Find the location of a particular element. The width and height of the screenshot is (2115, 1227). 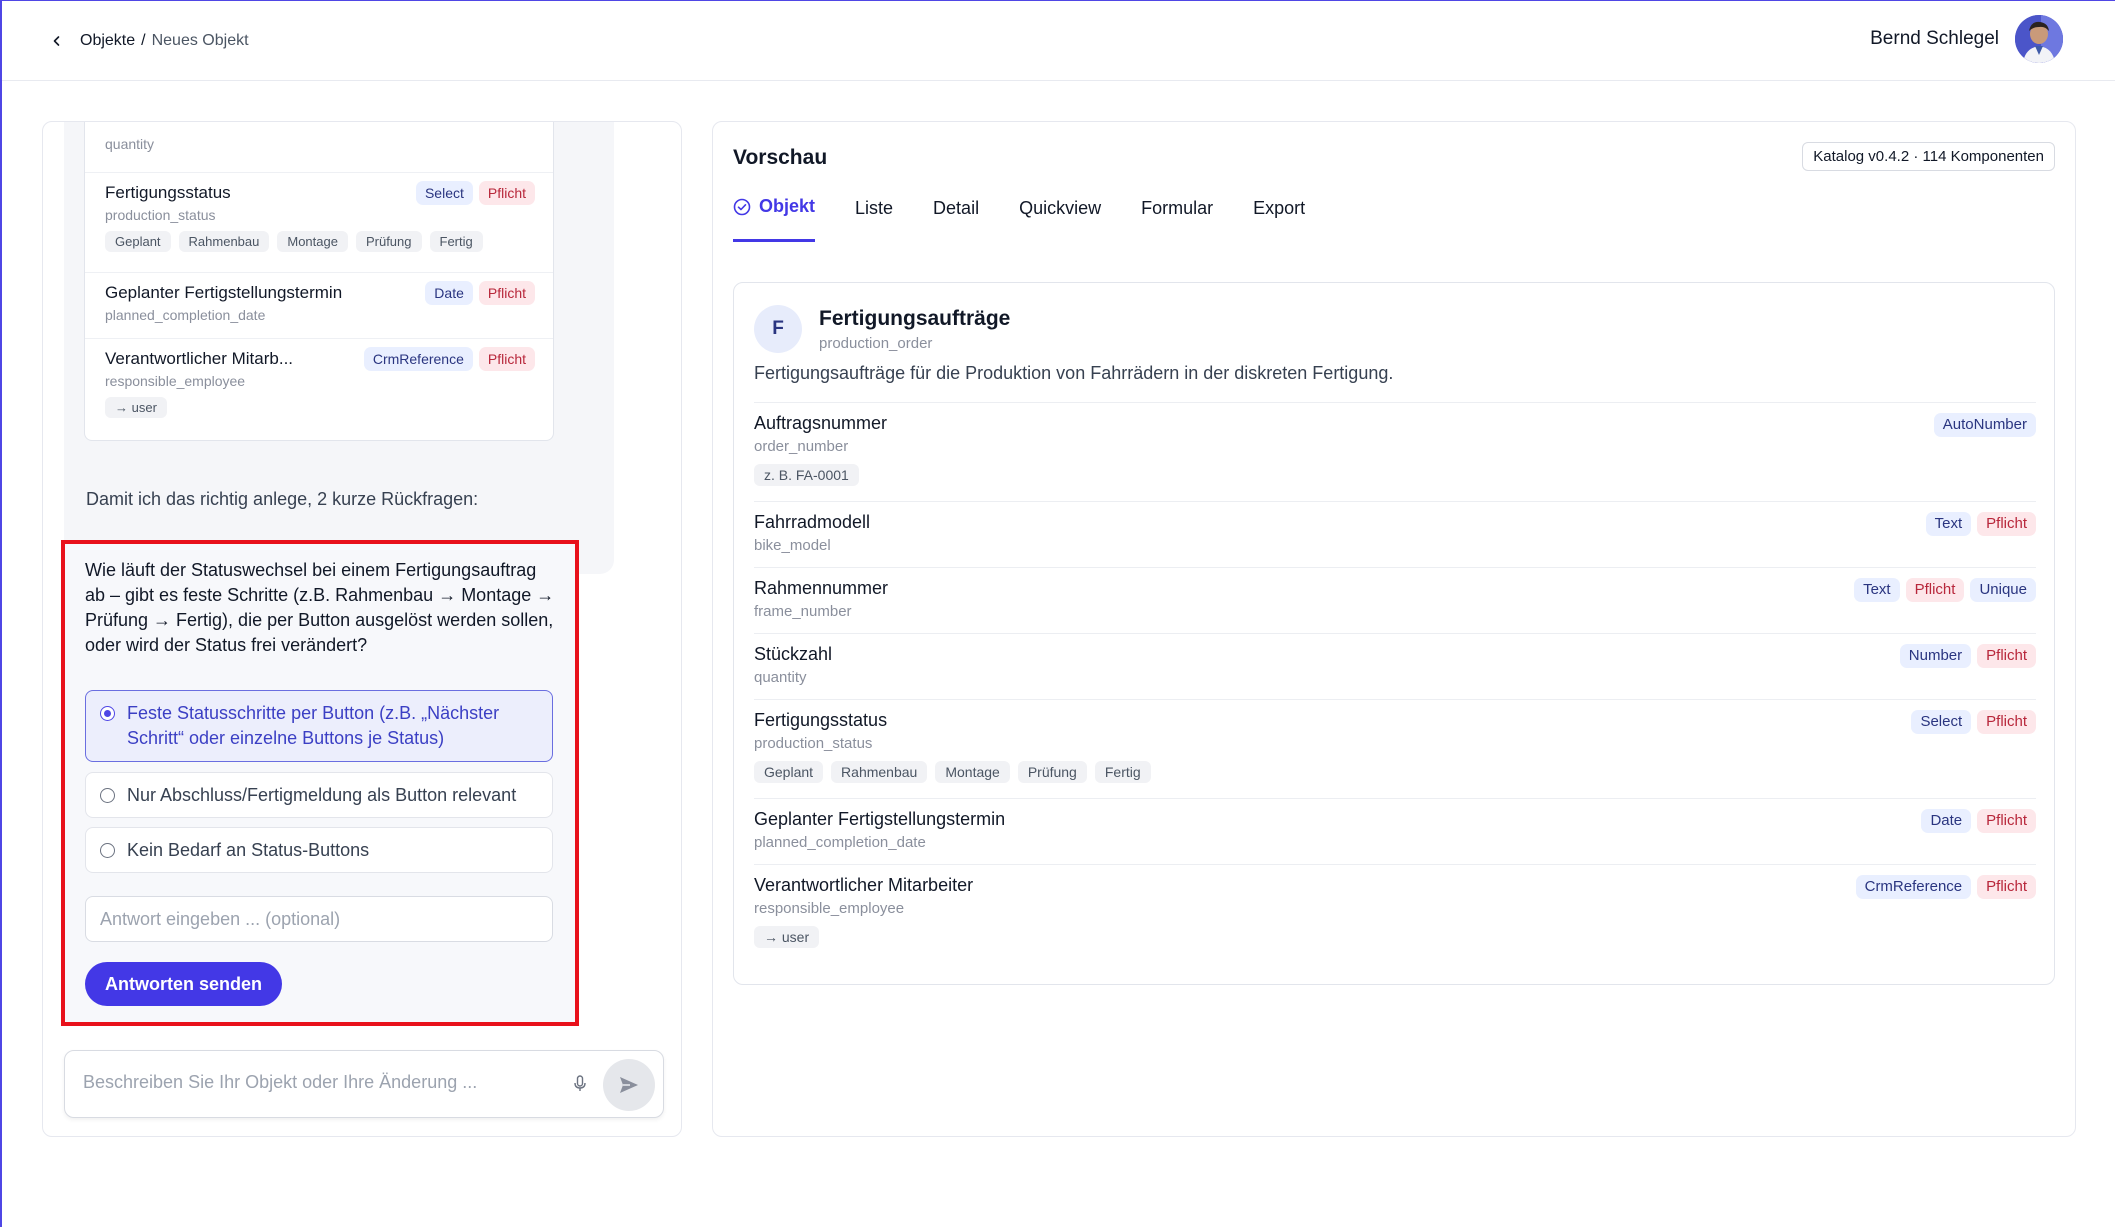

option-chip: Fertig is located at coordinates (1122, 772).